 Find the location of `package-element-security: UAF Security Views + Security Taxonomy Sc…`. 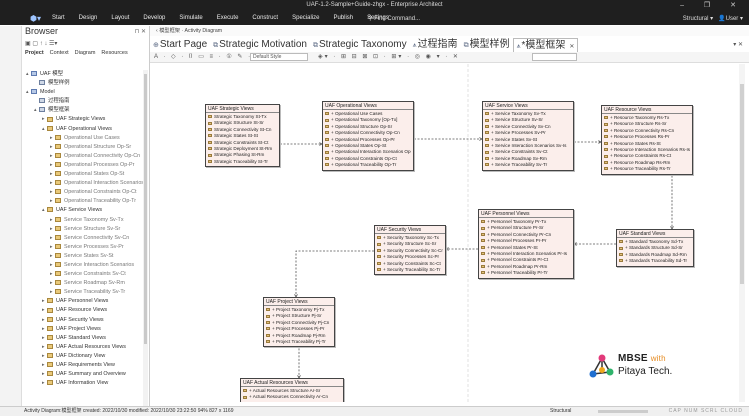

package-element-security: UAF Security Views + Security Taxonomy Sc… is located at coordinates (410, 250).